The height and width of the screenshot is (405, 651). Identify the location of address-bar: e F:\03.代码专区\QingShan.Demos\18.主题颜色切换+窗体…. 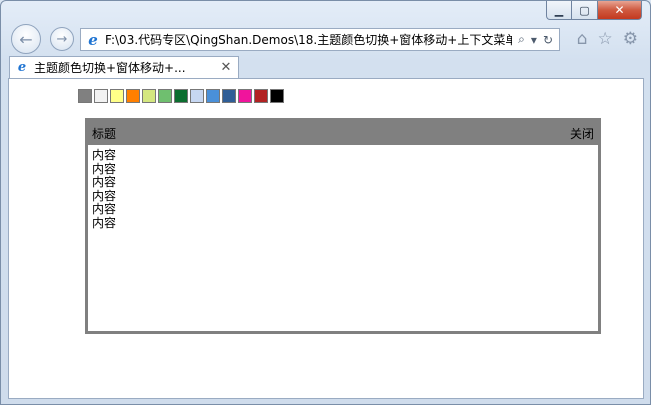
(320, 39).